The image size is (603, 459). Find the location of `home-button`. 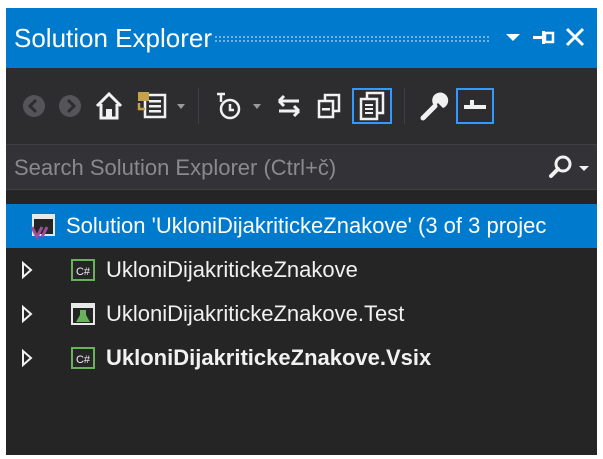

home-button is located at coordinates (109, 106).